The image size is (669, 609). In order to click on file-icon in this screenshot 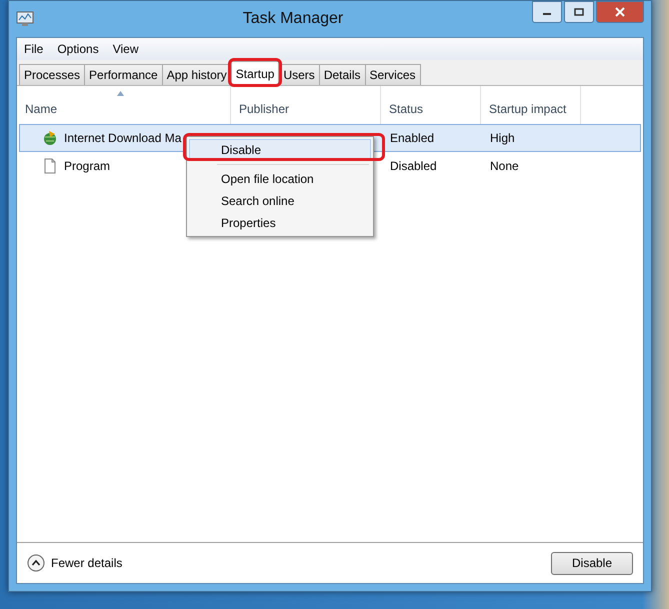, I will do `click(50, 166)`.